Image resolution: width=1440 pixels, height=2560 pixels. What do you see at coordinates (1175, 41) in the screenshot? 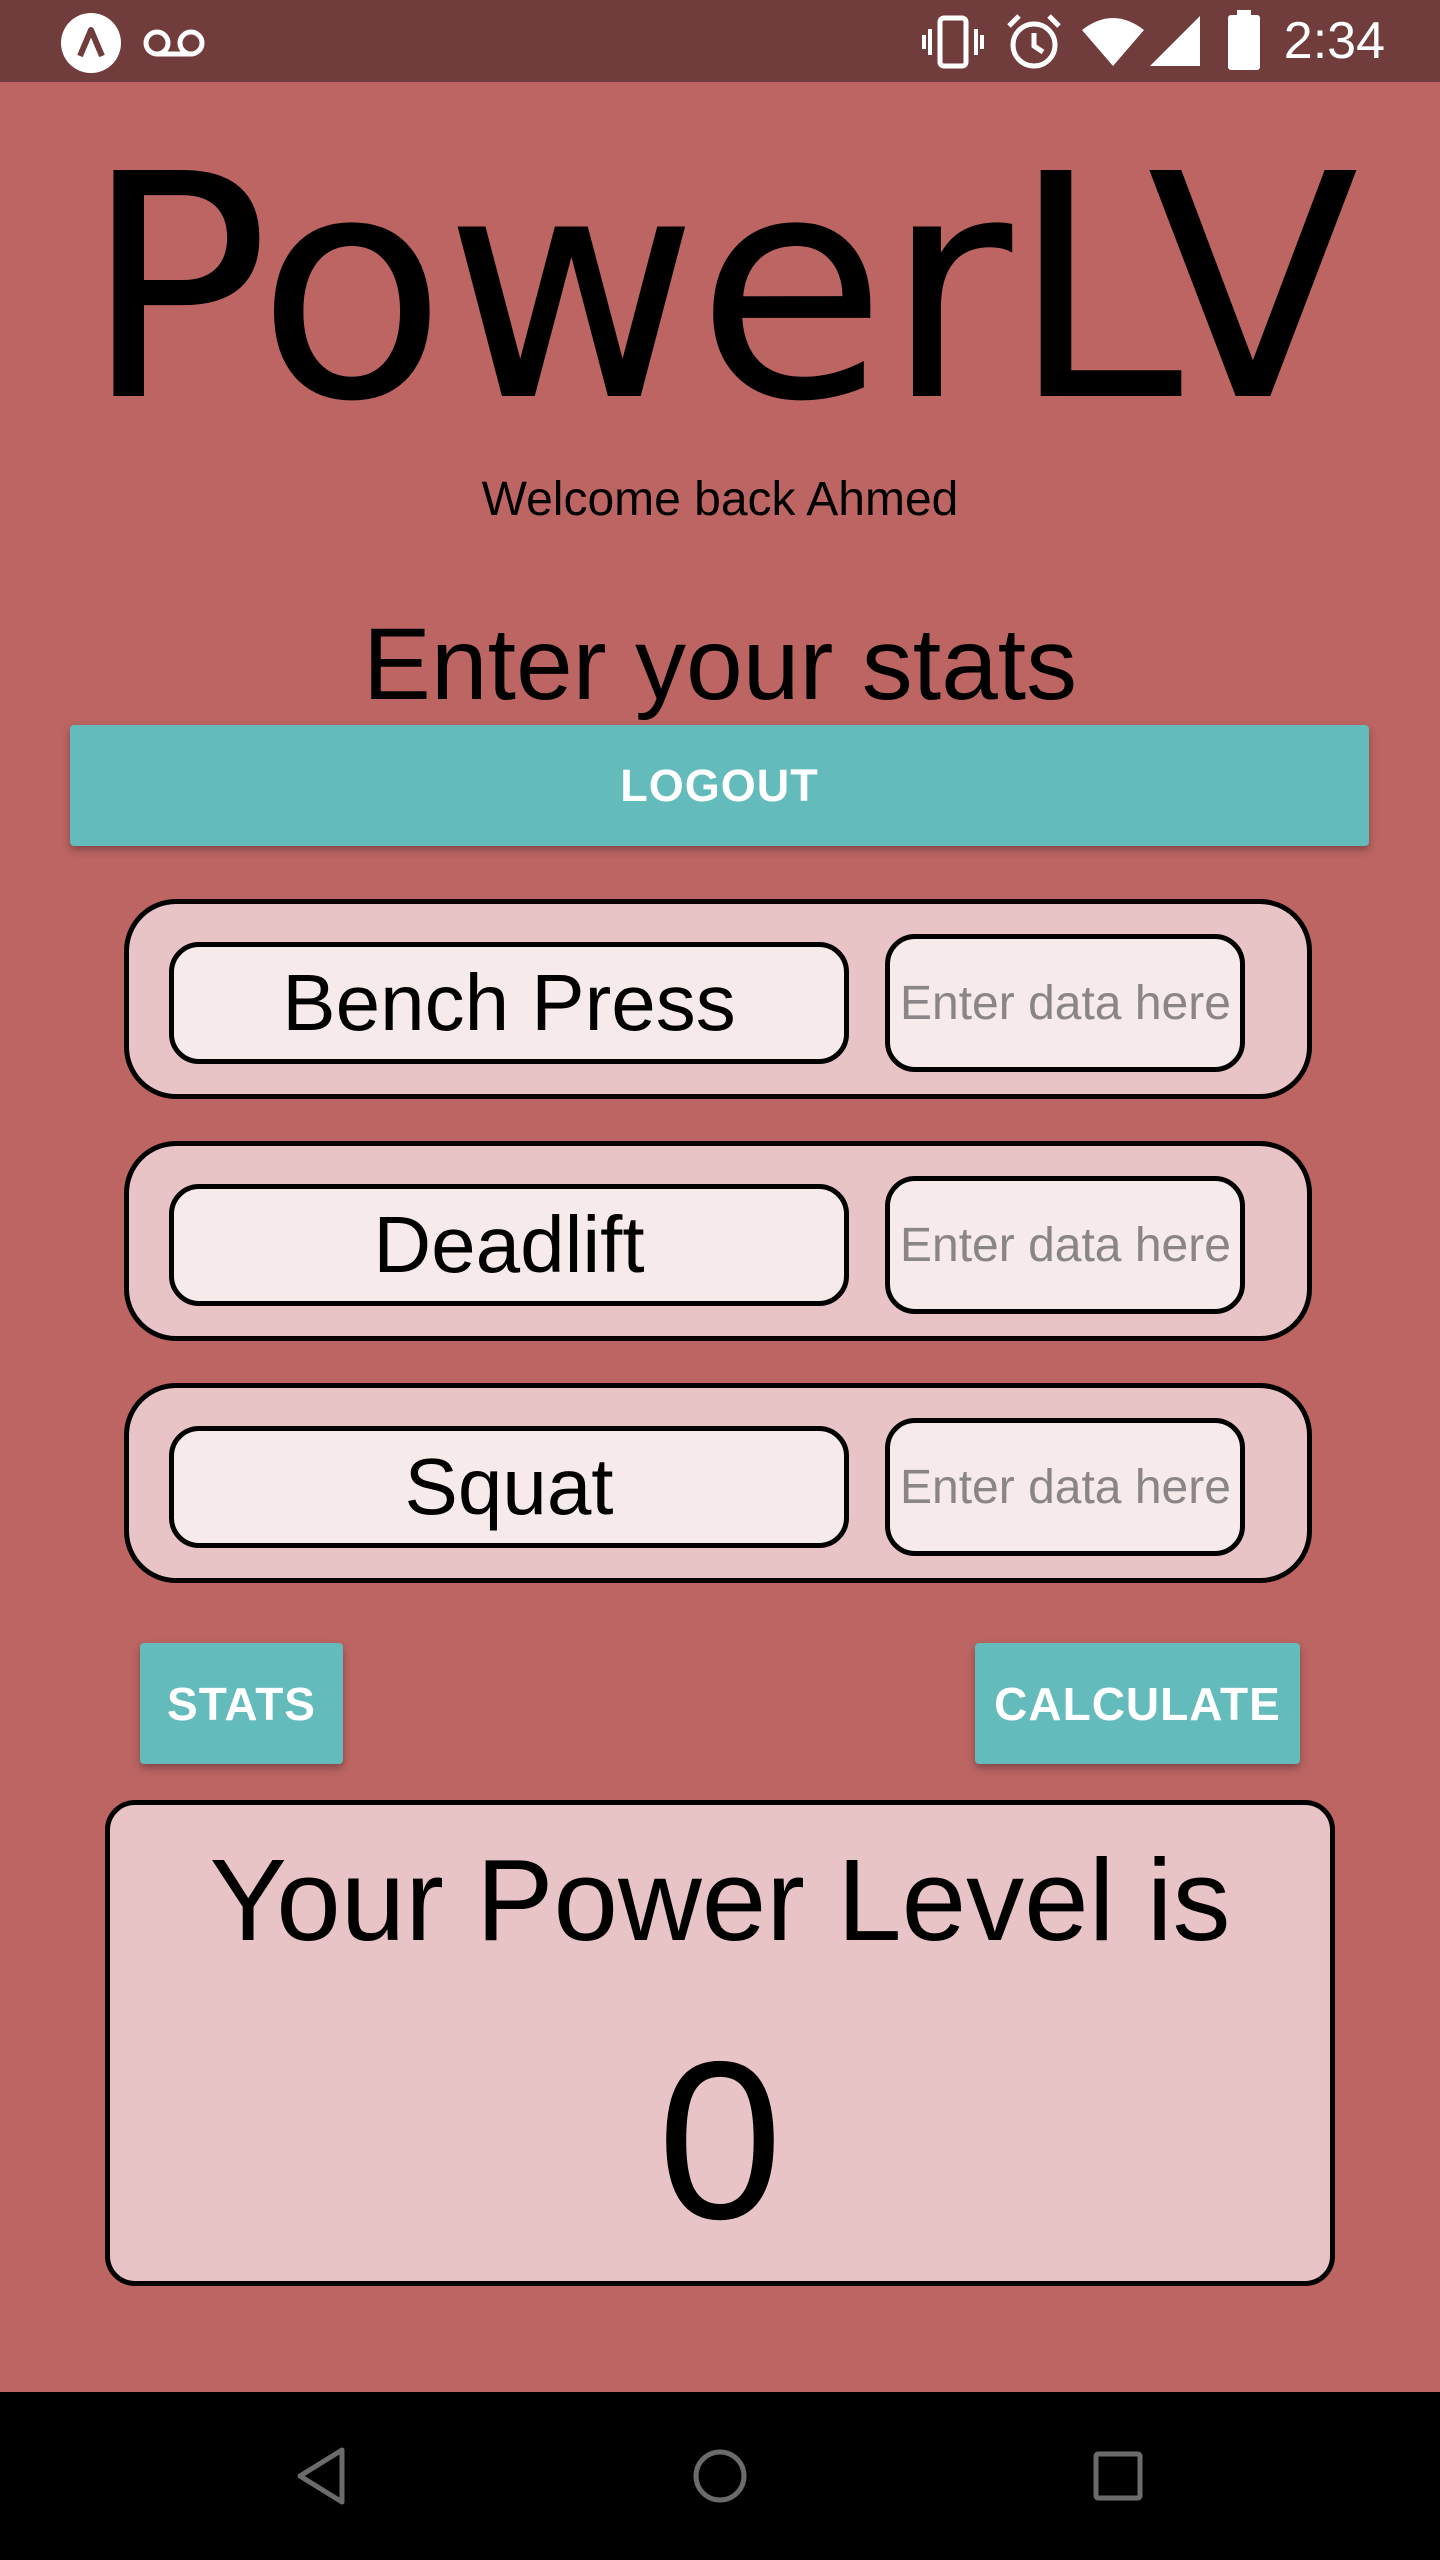
I see `cell-signal-icon` at bounding box center [1175, 41].